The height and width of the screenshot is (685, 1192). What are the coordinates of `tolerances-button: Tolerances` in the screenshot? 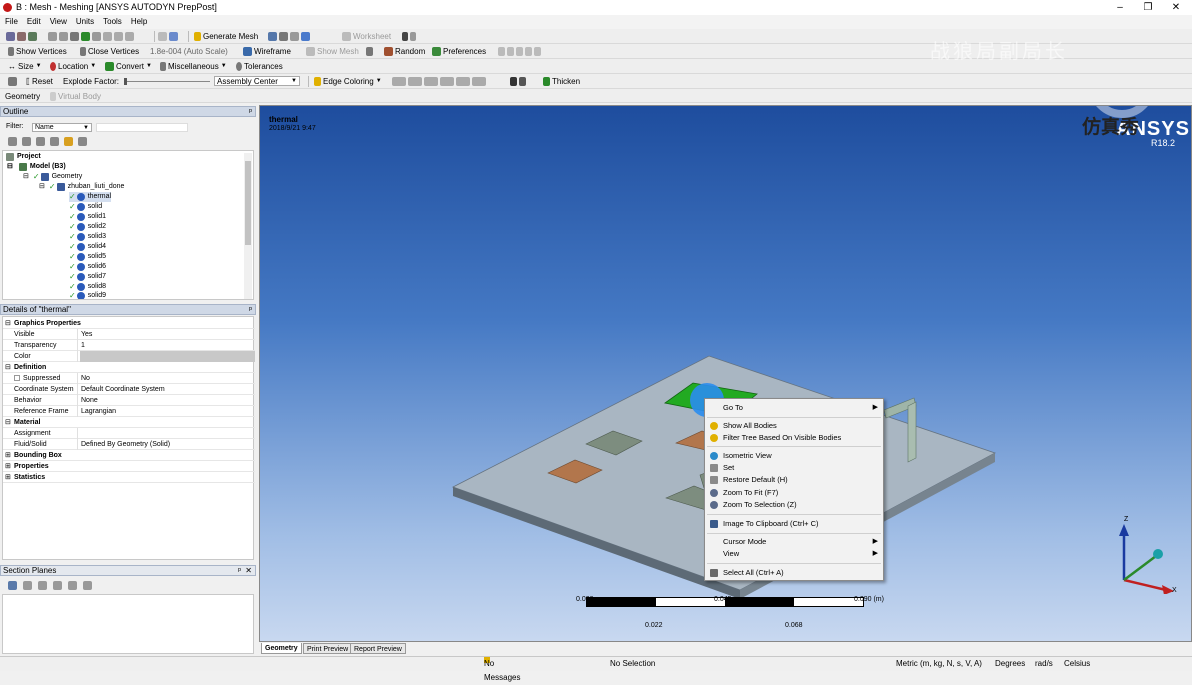 It's located at (259, 66).